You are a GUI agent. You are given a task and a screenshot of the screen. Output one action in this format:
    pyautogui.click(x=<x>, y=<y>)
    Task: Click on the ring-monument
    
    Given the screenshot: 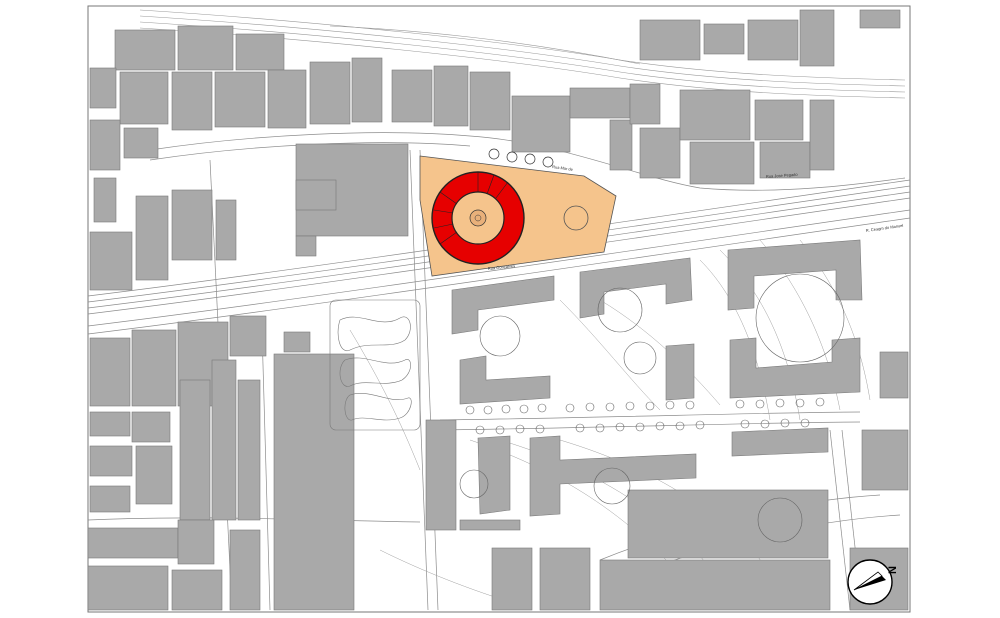 What is the action you would take?
    pyautogui.click(x=478, y=218)
    